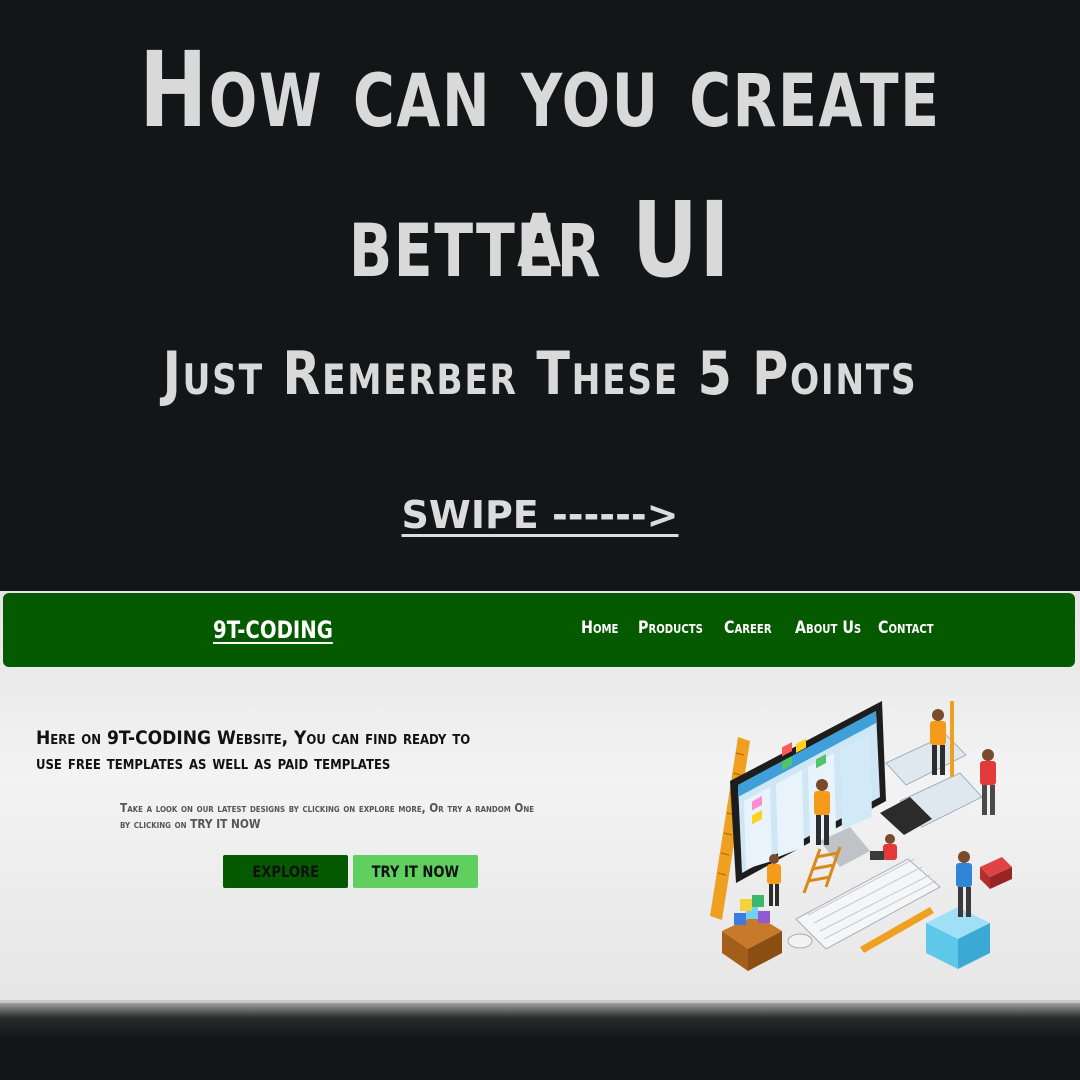 The height and width of the screenshot is (1080, 1080). I want to click on keyboard, so click(868, 904).